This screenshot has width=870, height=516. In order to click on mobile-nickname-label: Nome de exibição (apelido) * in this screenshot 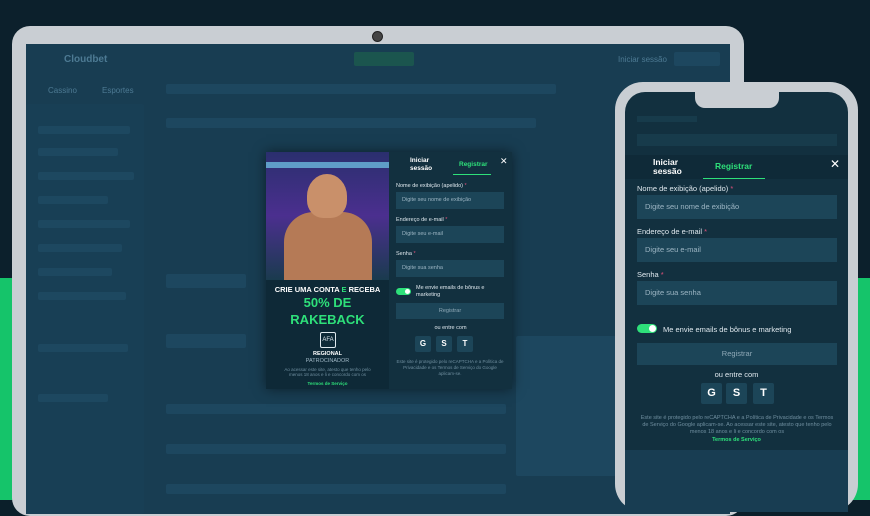, I will do `click(685, 188)`.